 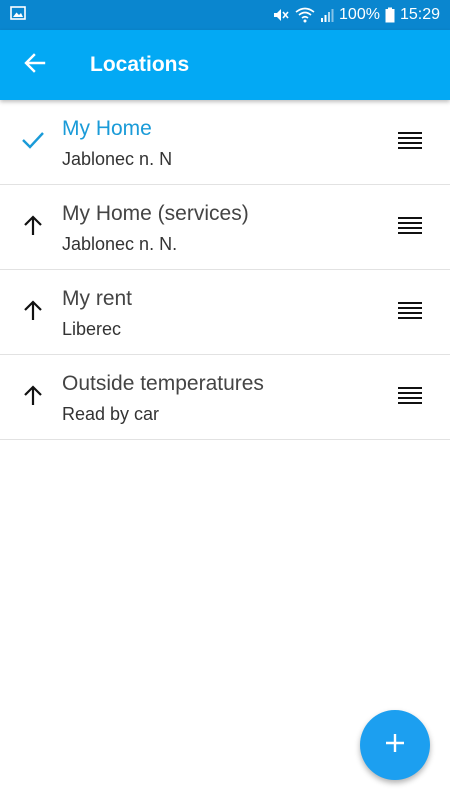 I want to click on location-subtitle: Read by car, so click(x=111, y=413).